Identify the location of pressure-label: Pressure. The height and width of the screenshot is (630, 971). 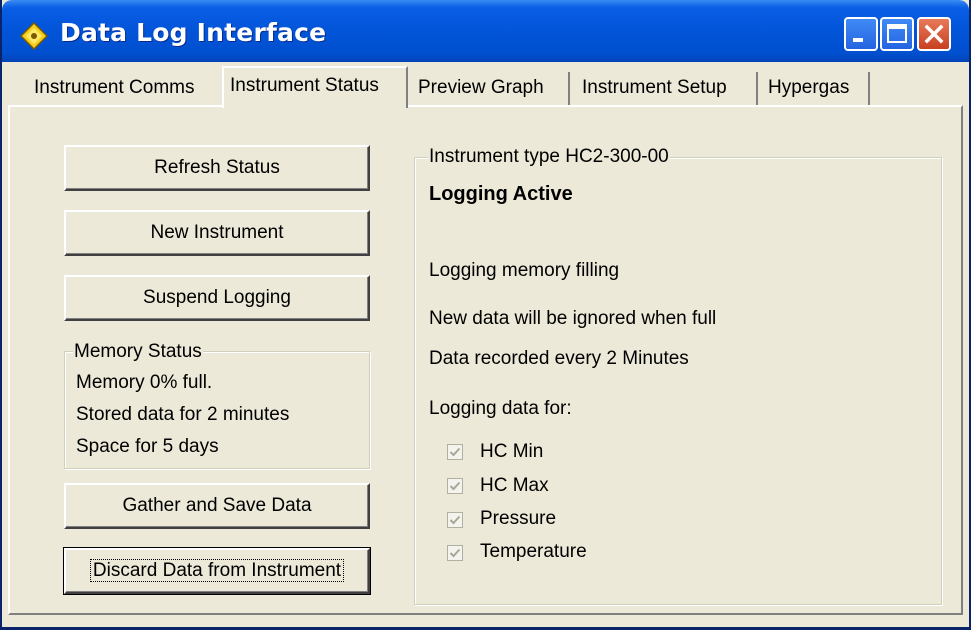
(518, 518).